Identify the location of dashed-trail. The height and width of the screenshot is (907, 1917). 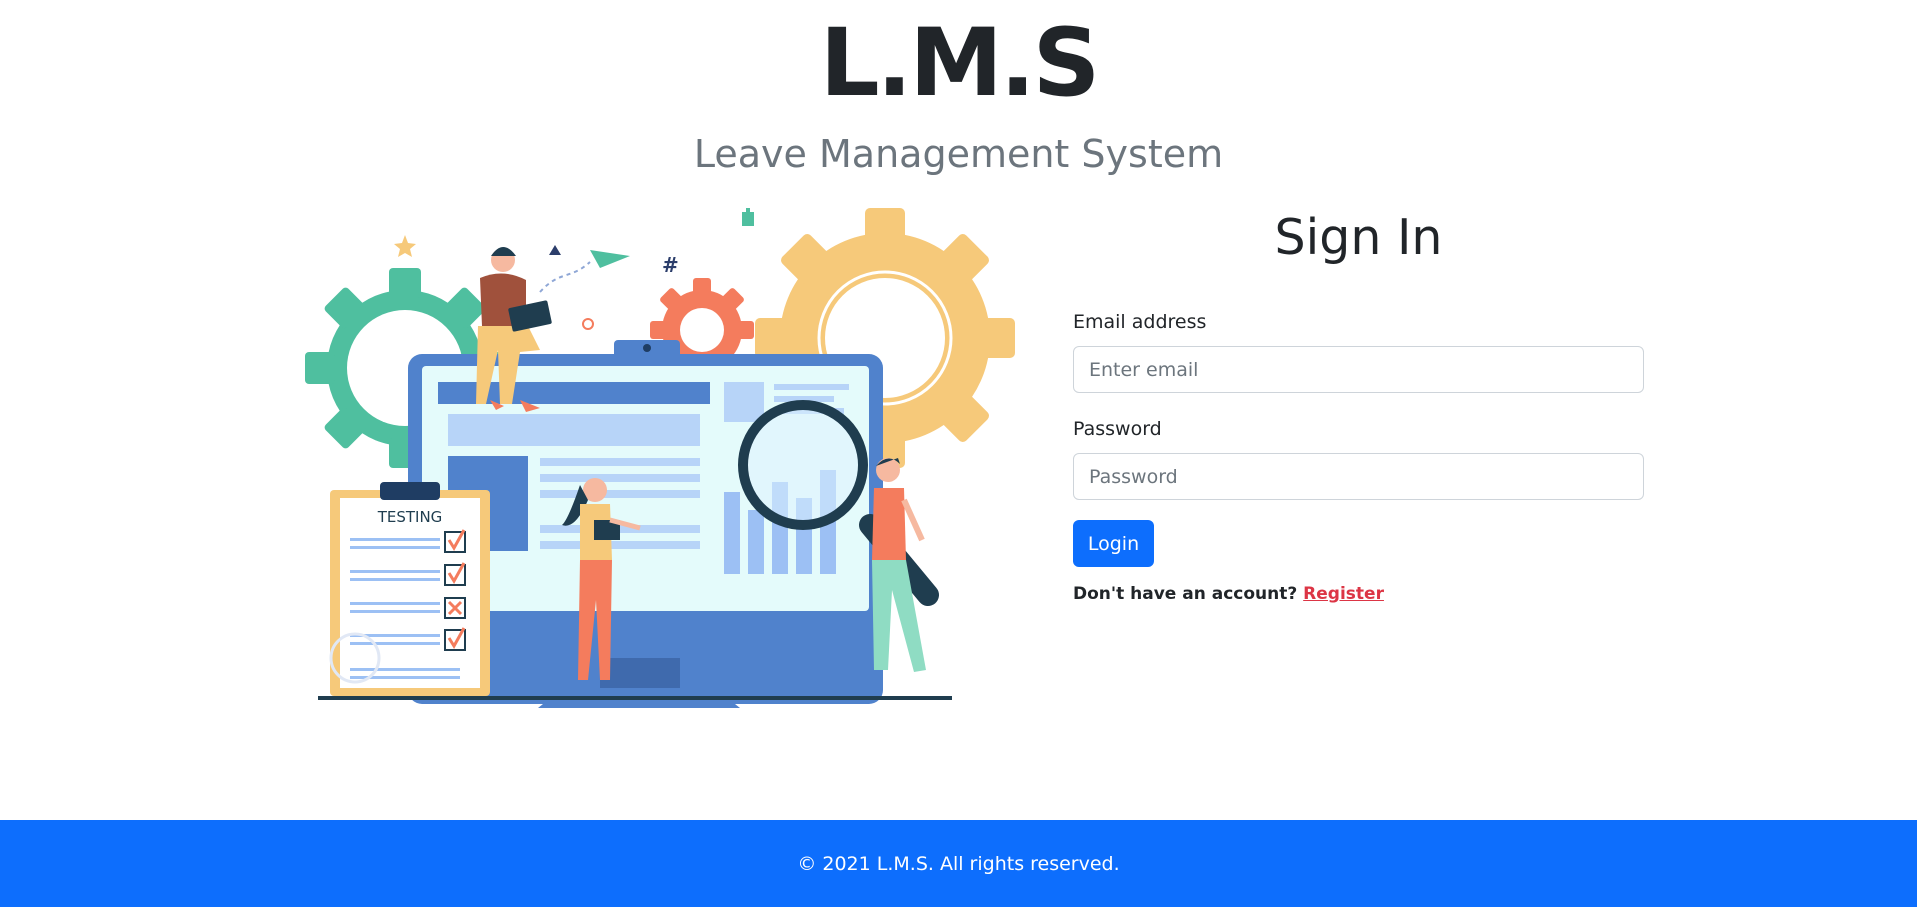
(565, 277).